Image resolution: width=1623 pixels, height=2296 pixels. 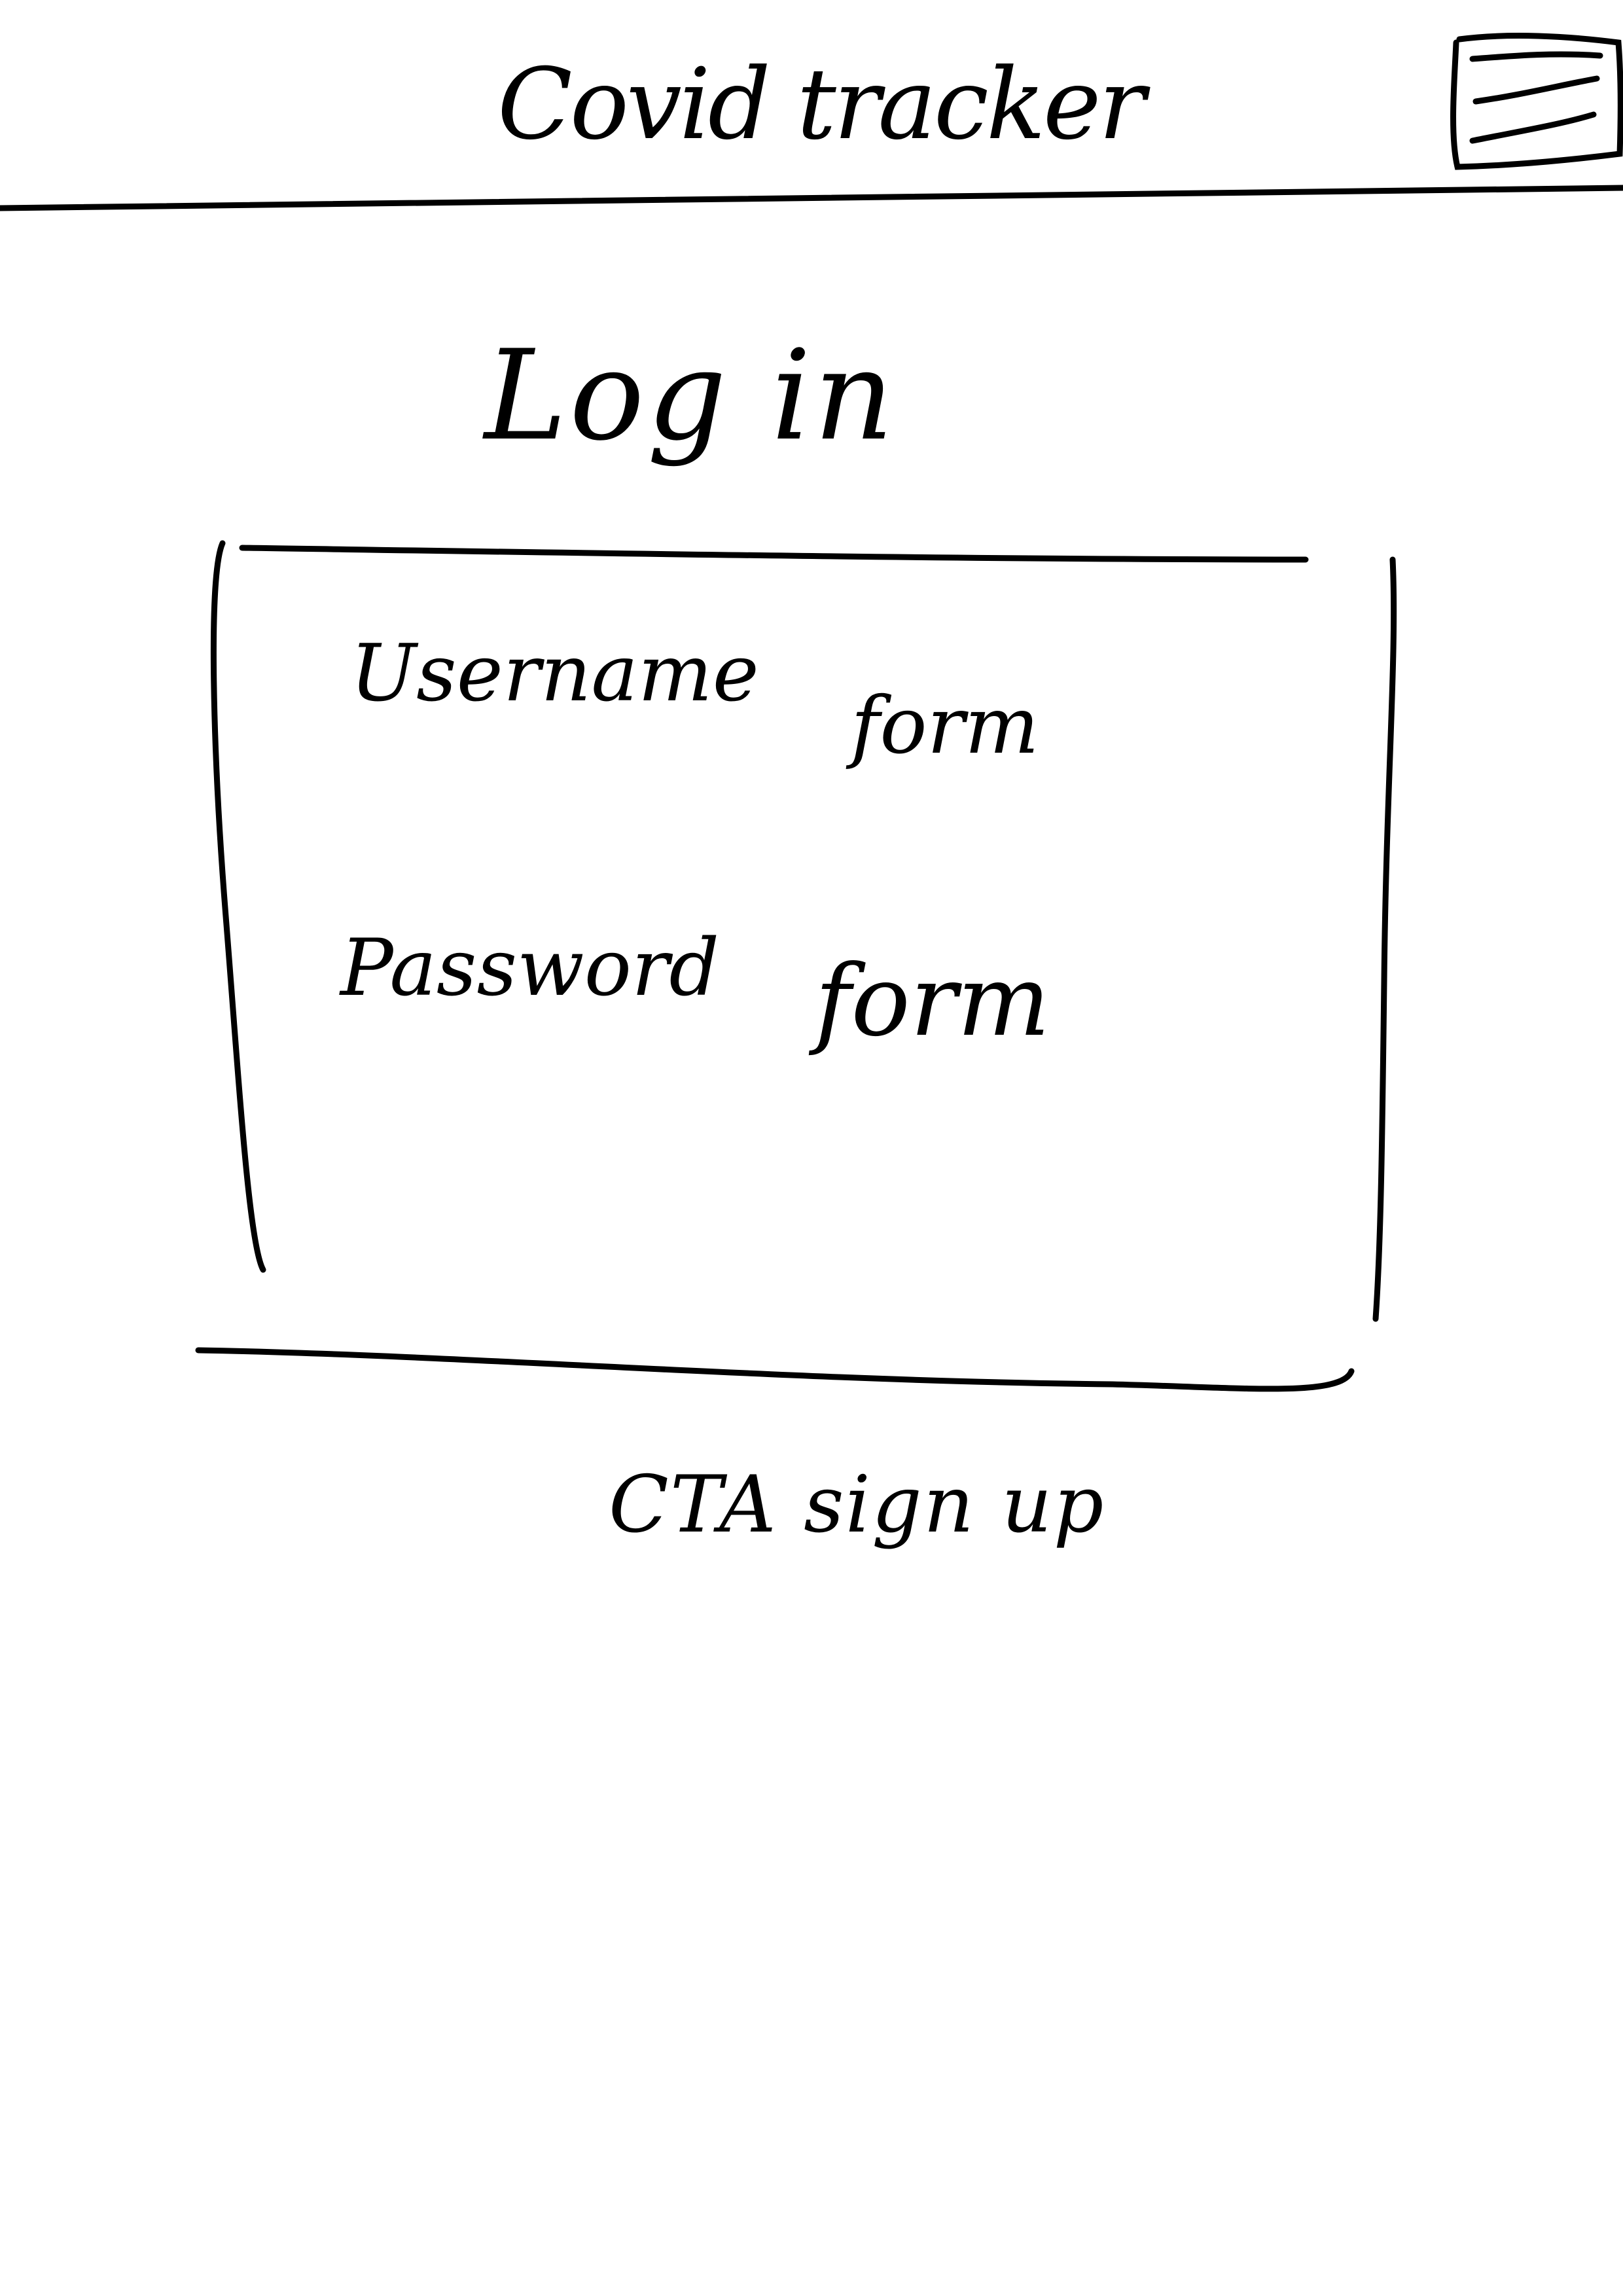 What do you see at coordinates (691, 395) in the screenshot?
I see `page-title: Log in` at bounding box center [691, 395].